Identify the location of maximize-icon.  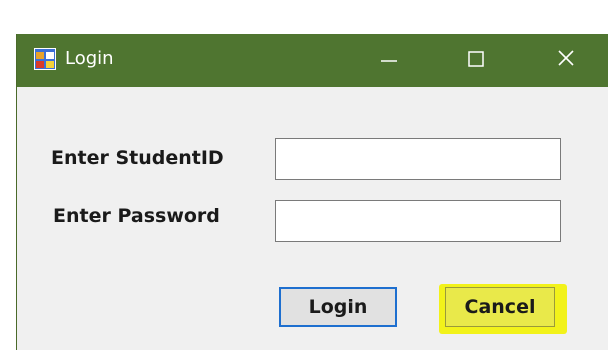
(476, 59).